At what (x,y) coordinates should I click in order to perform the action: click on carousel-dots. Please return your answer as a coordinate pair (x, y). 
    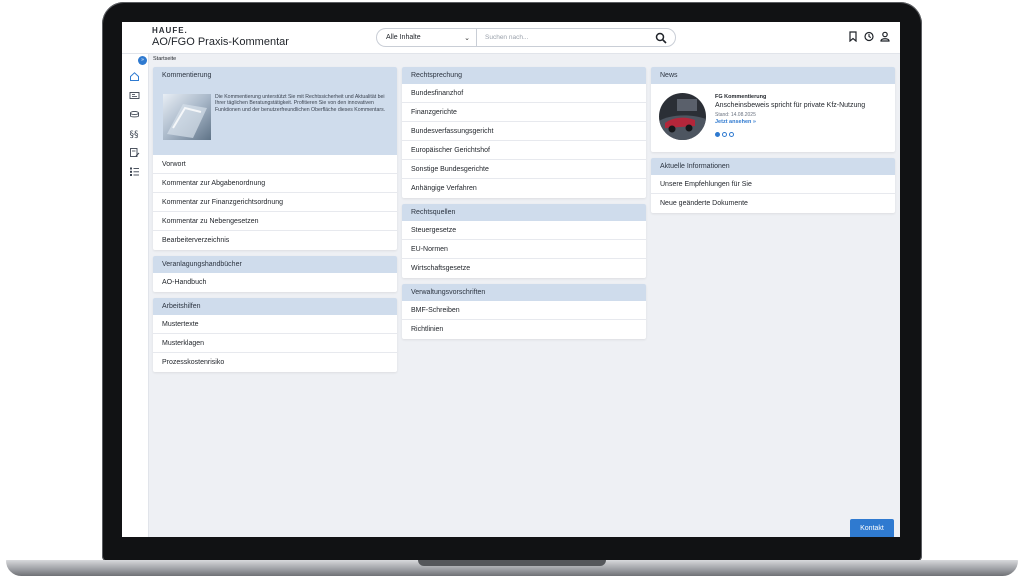
    Looking at the image, I should click on (724, 134).